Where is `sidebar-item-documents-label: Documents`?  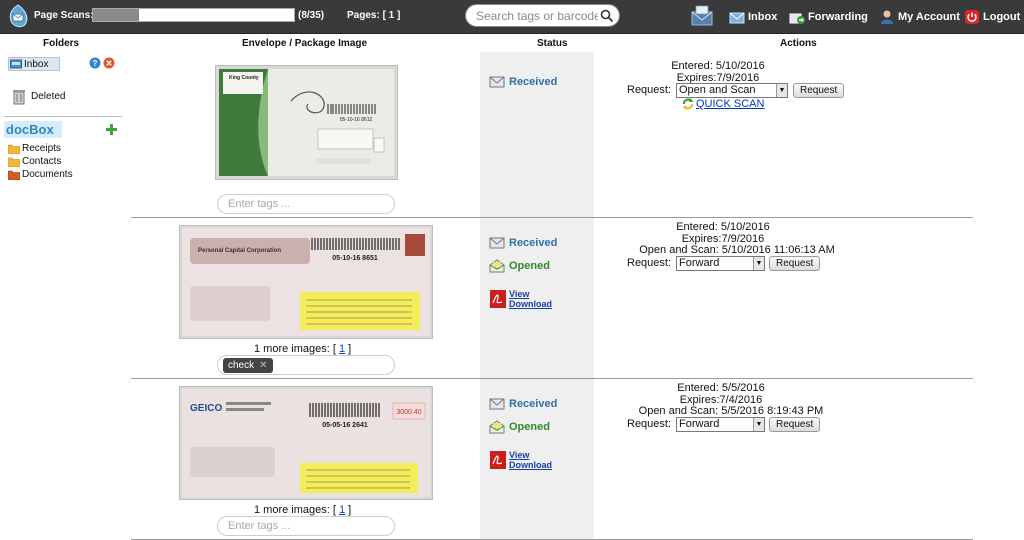 sidebar-item-documents-label: Documents is located at coordinates (47, 174).